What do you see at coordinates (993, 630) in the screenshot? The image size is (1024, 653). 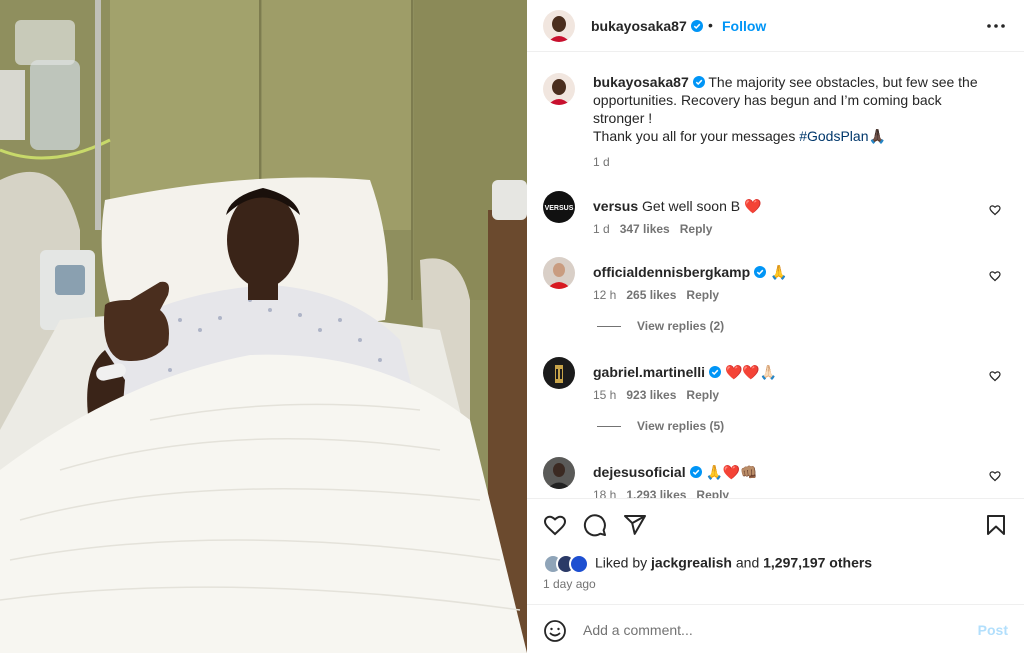 I see `post-comment-button: Post` at bounding box center [993, 630].